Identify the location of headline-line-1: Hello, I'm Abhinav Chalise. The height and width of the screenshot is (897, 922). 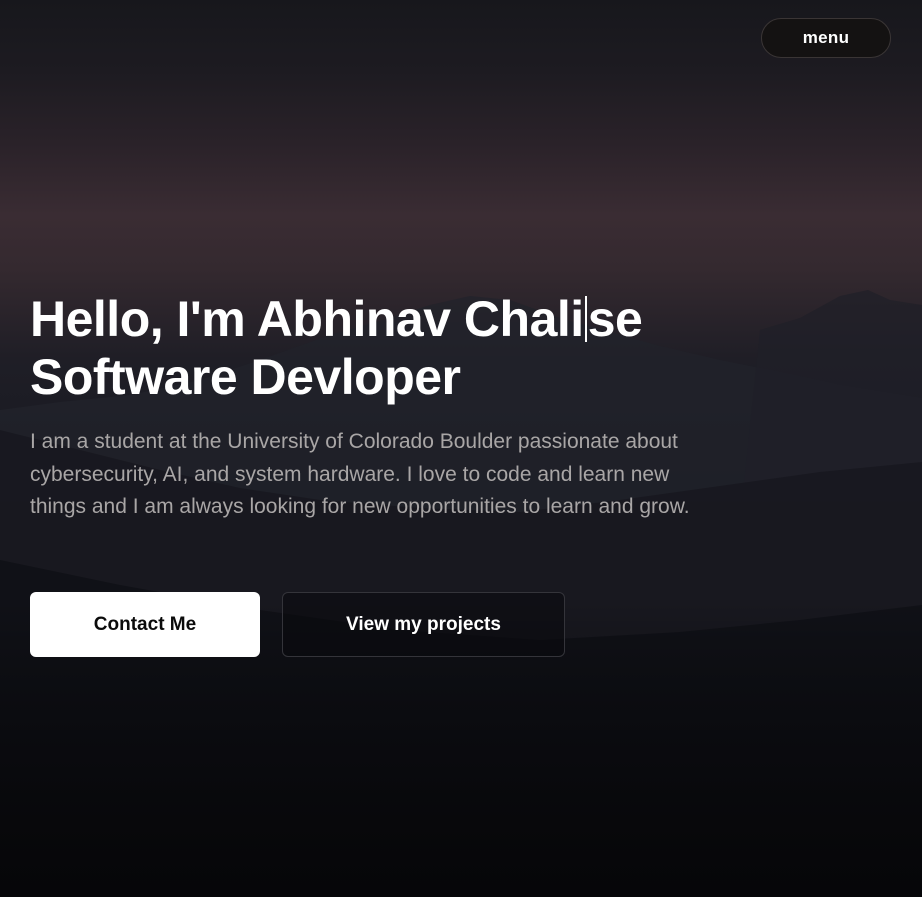
(336, 319).